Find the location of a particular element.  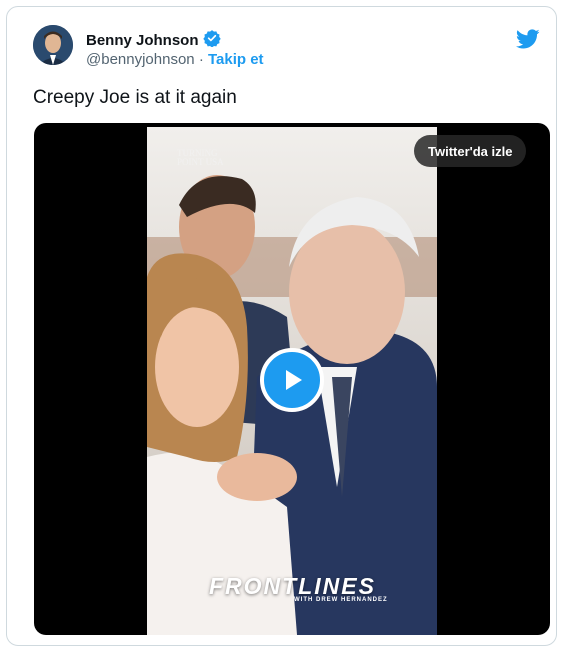

verified-badge-icon is located at coordinates (211, 40).